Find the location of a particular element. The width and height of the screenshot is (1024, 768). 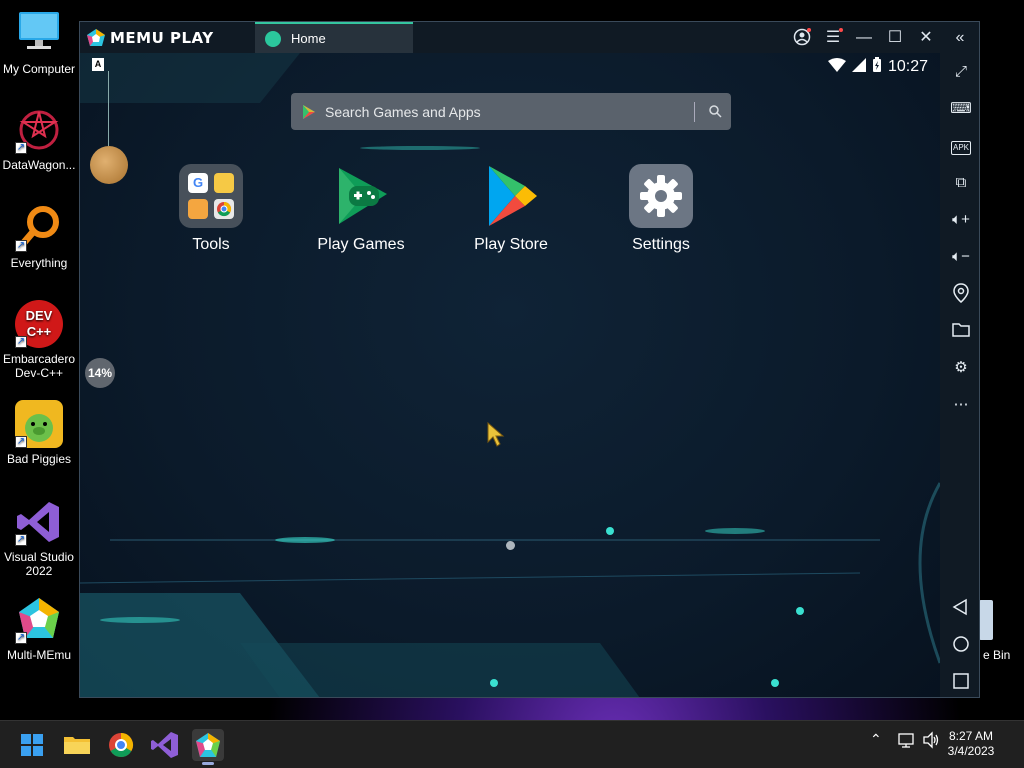

desktop-icon-label: Multi-MEmu is located at coordinates (38, 655).